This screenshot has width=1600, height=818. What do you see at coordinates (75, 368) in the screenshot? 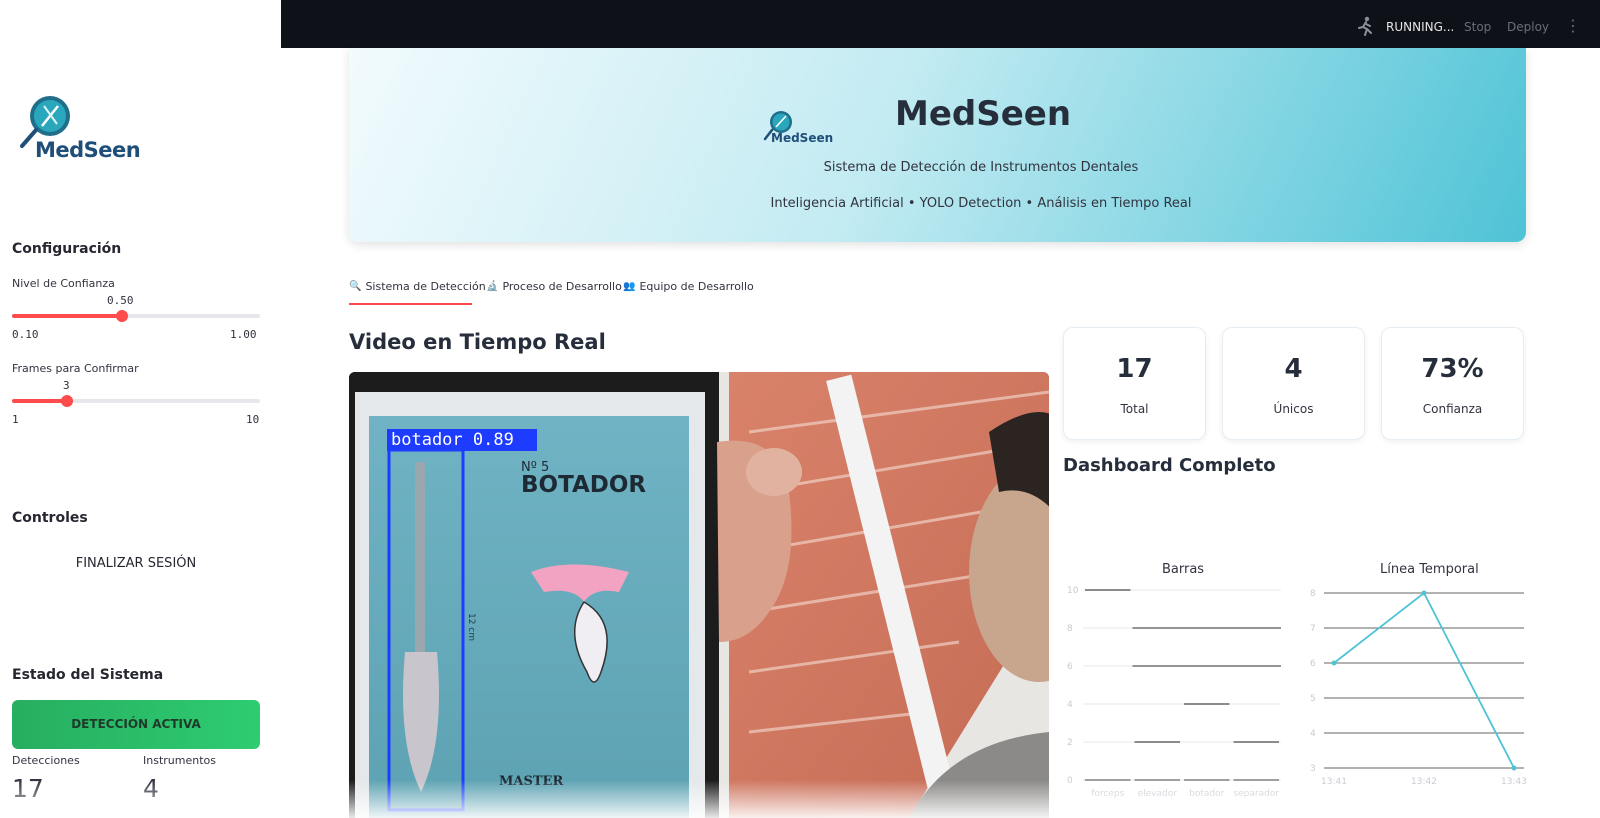
I see `frames-label: Frames para Confirmar` at bounding box center [75, 368].